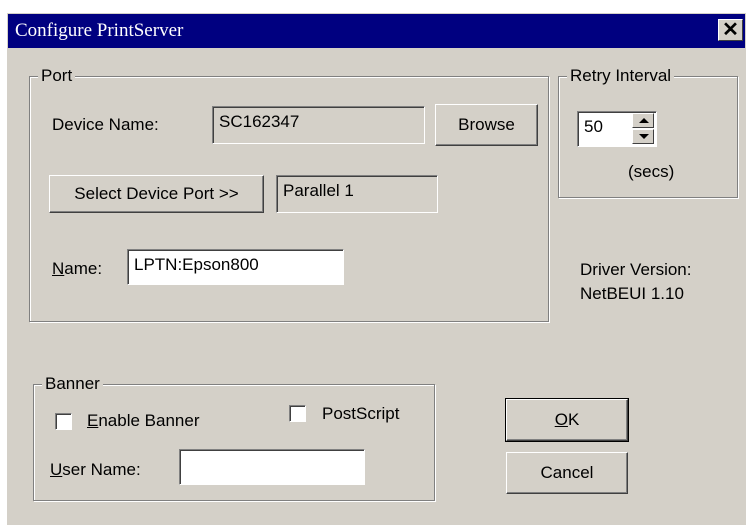 This screenshot has height=525, width=746. Describe the element at coordinates (196, 264) in the screenshot. I see `name-value: LPTN:Epson800` at that location.